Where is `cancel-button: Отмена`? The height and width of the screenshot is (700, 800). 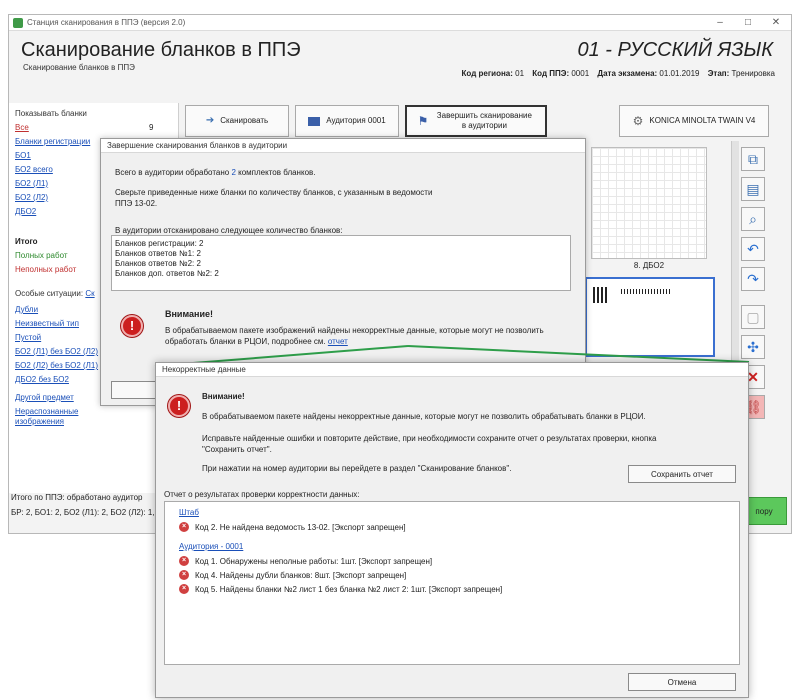 cancel-button: Отмена is located at coordinates (682, 682).